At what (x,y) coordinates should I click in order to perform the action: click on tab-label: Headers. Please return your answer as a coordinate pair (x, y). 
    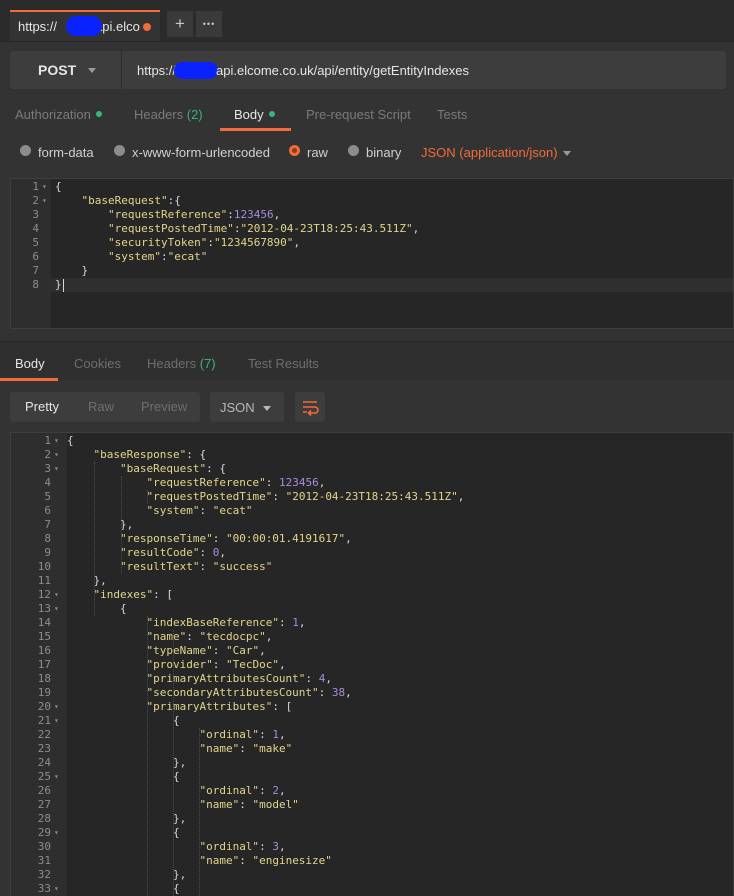
    Looking at the image, I should click on (159, 114).